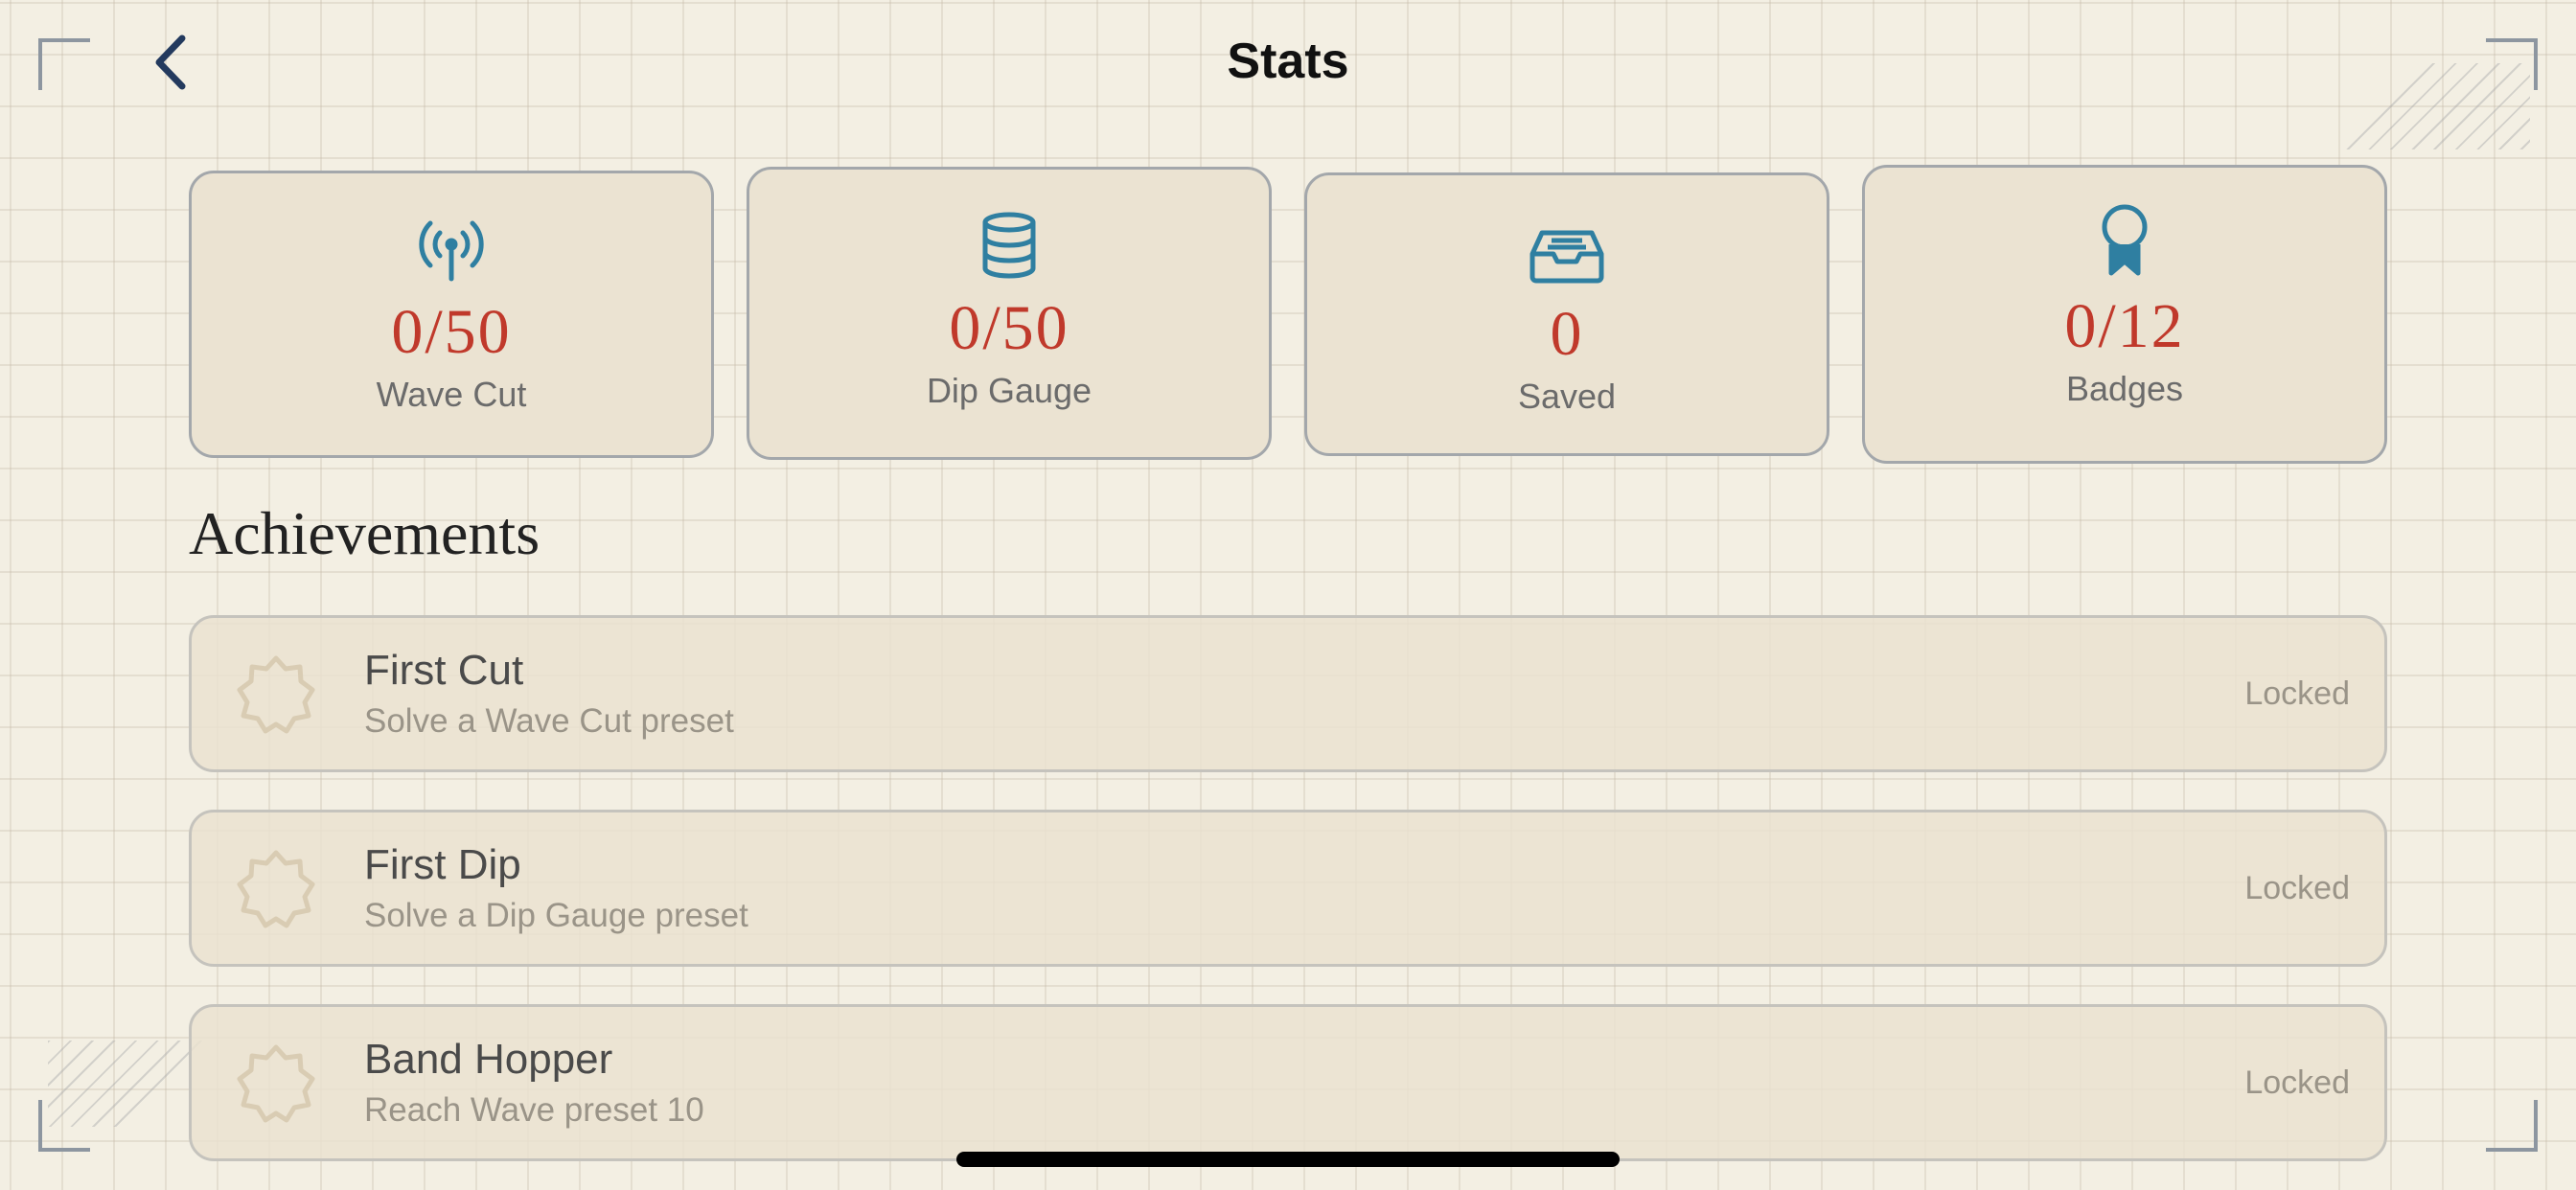  Describe the element at coordinates (1288, 1082) in the screenshot. I see `achievement-row-band-hopper: Band Hopper Reach Wave preset 10 Locked` at that location.